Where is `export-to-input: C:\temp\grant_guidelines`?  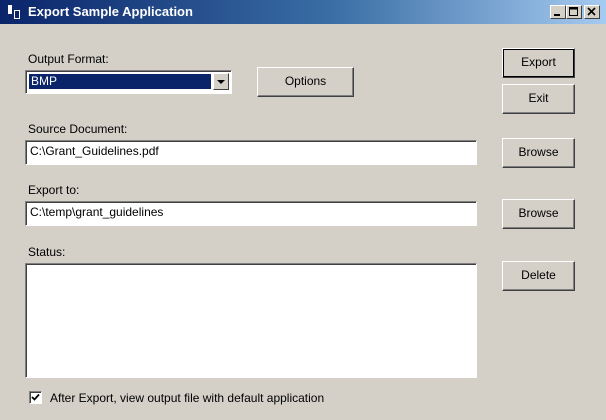 export-to-input: C:\temp\grant_guidelines is located at coordinates (251, 213).